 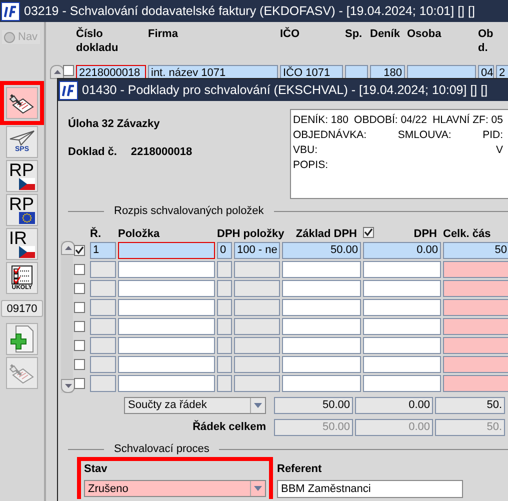 I want to click on table-cell: 50., so click(x=475, y=250).